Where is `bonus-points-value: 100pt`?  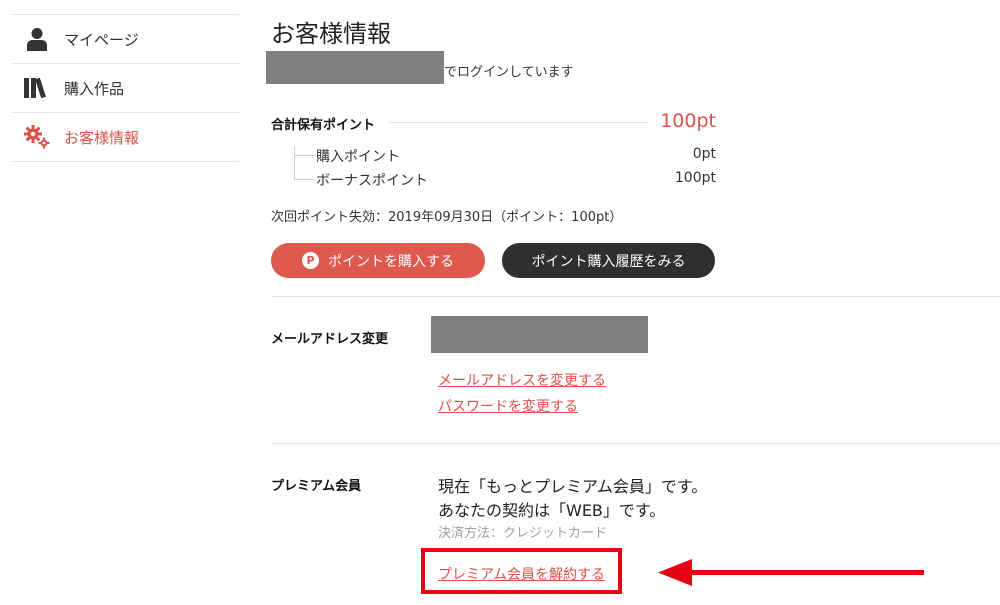
bonus-points-value: 100pt is located at coordinates (695, 178).